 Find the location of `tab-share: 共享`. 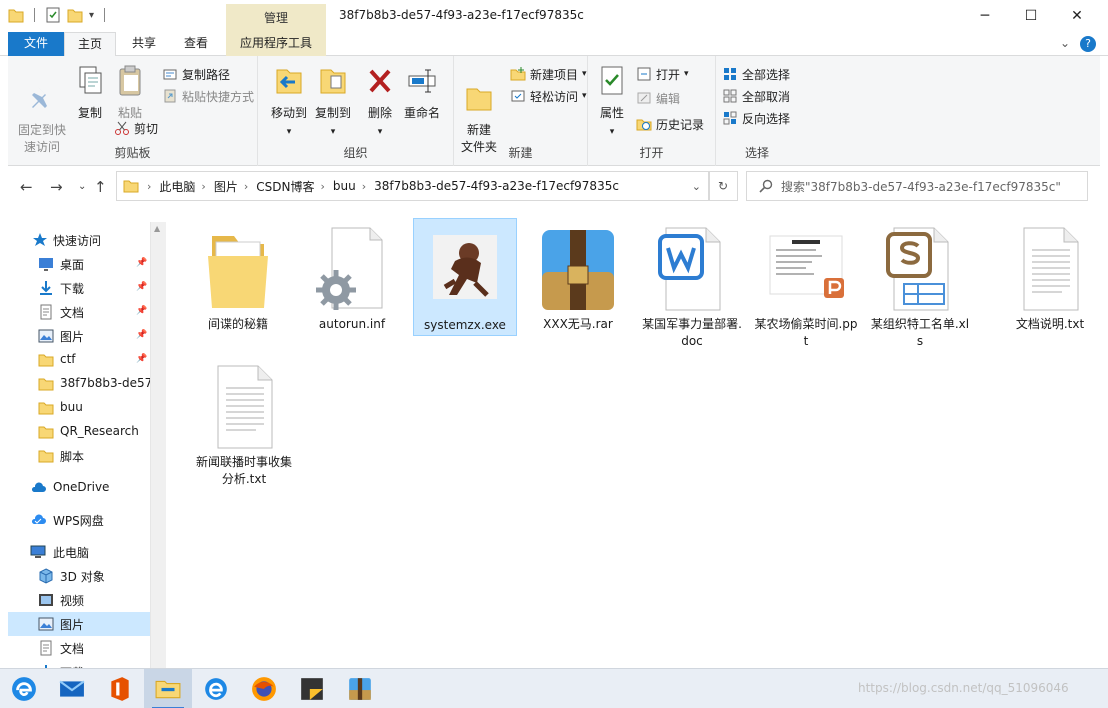

tab-share: 共享 is located at coordinates (144, 44).